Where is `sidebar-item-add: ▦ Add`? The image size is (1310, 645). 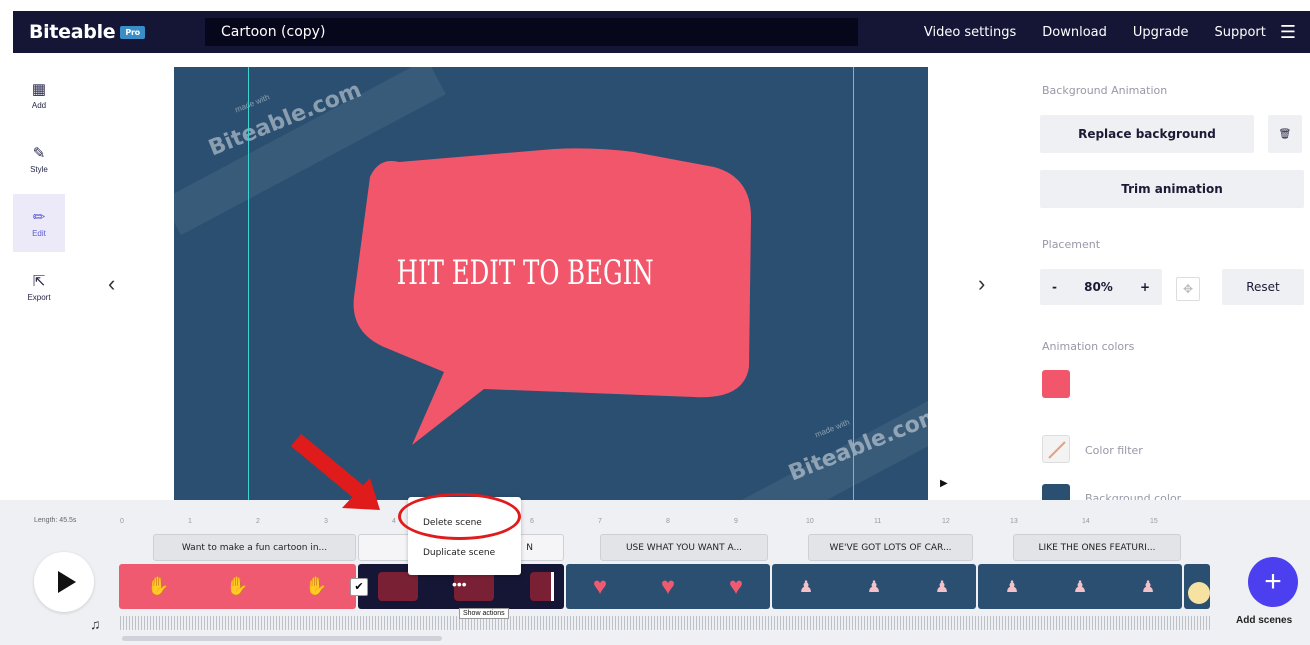 sidebar-item-add: ▦ Add is located at coordinates (39, 95).